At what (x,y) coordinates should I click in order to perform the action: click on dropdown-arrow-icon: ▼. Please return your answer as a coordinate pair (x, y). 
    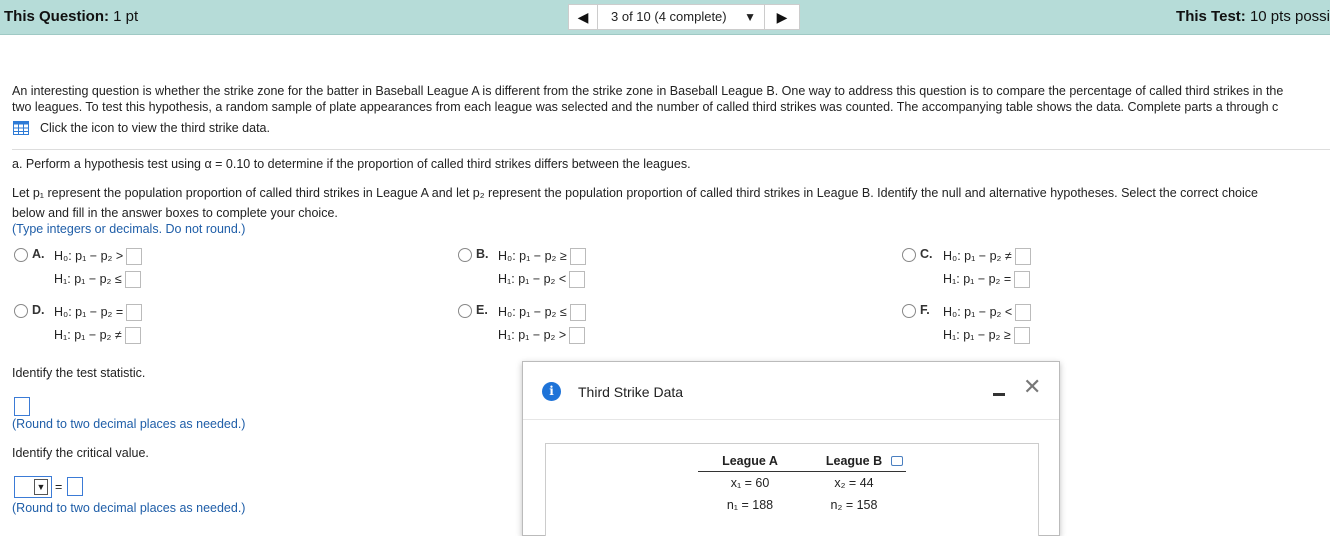
    Looking at the image, I should click on (41, 487).